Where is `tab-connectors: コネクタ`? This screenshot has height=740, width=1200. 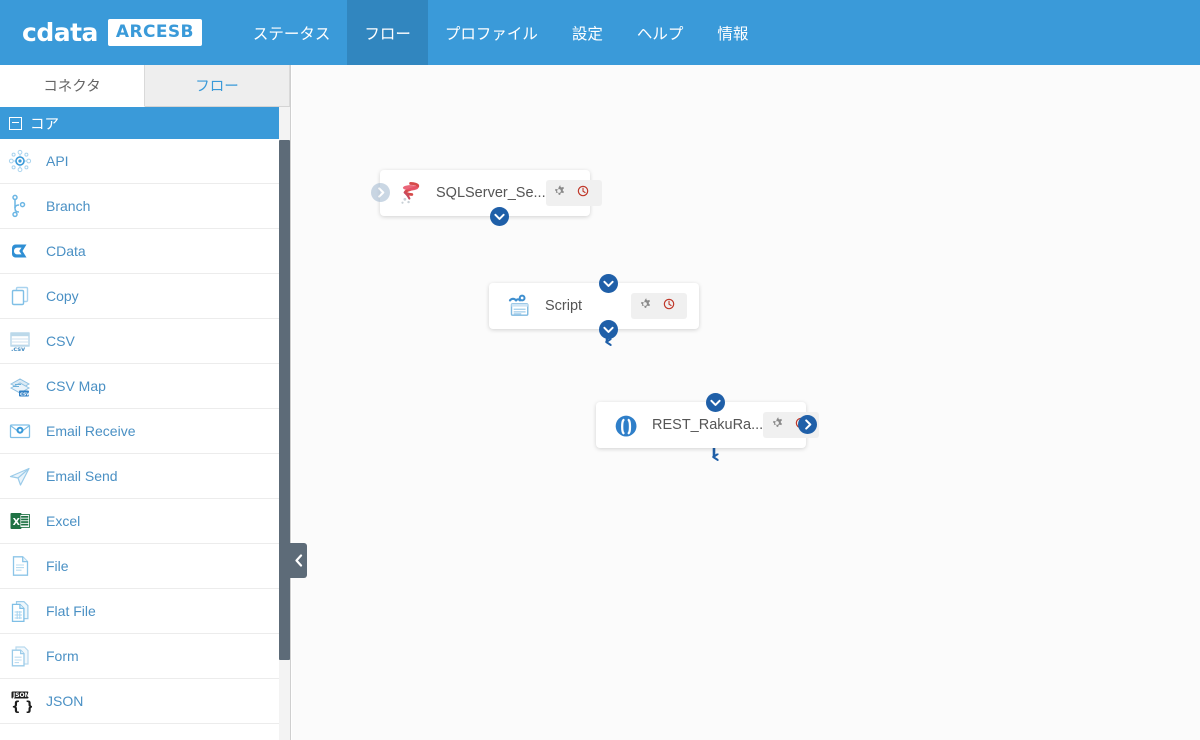
tab-connectors: コネクタ is located at coordinates (72, 86).